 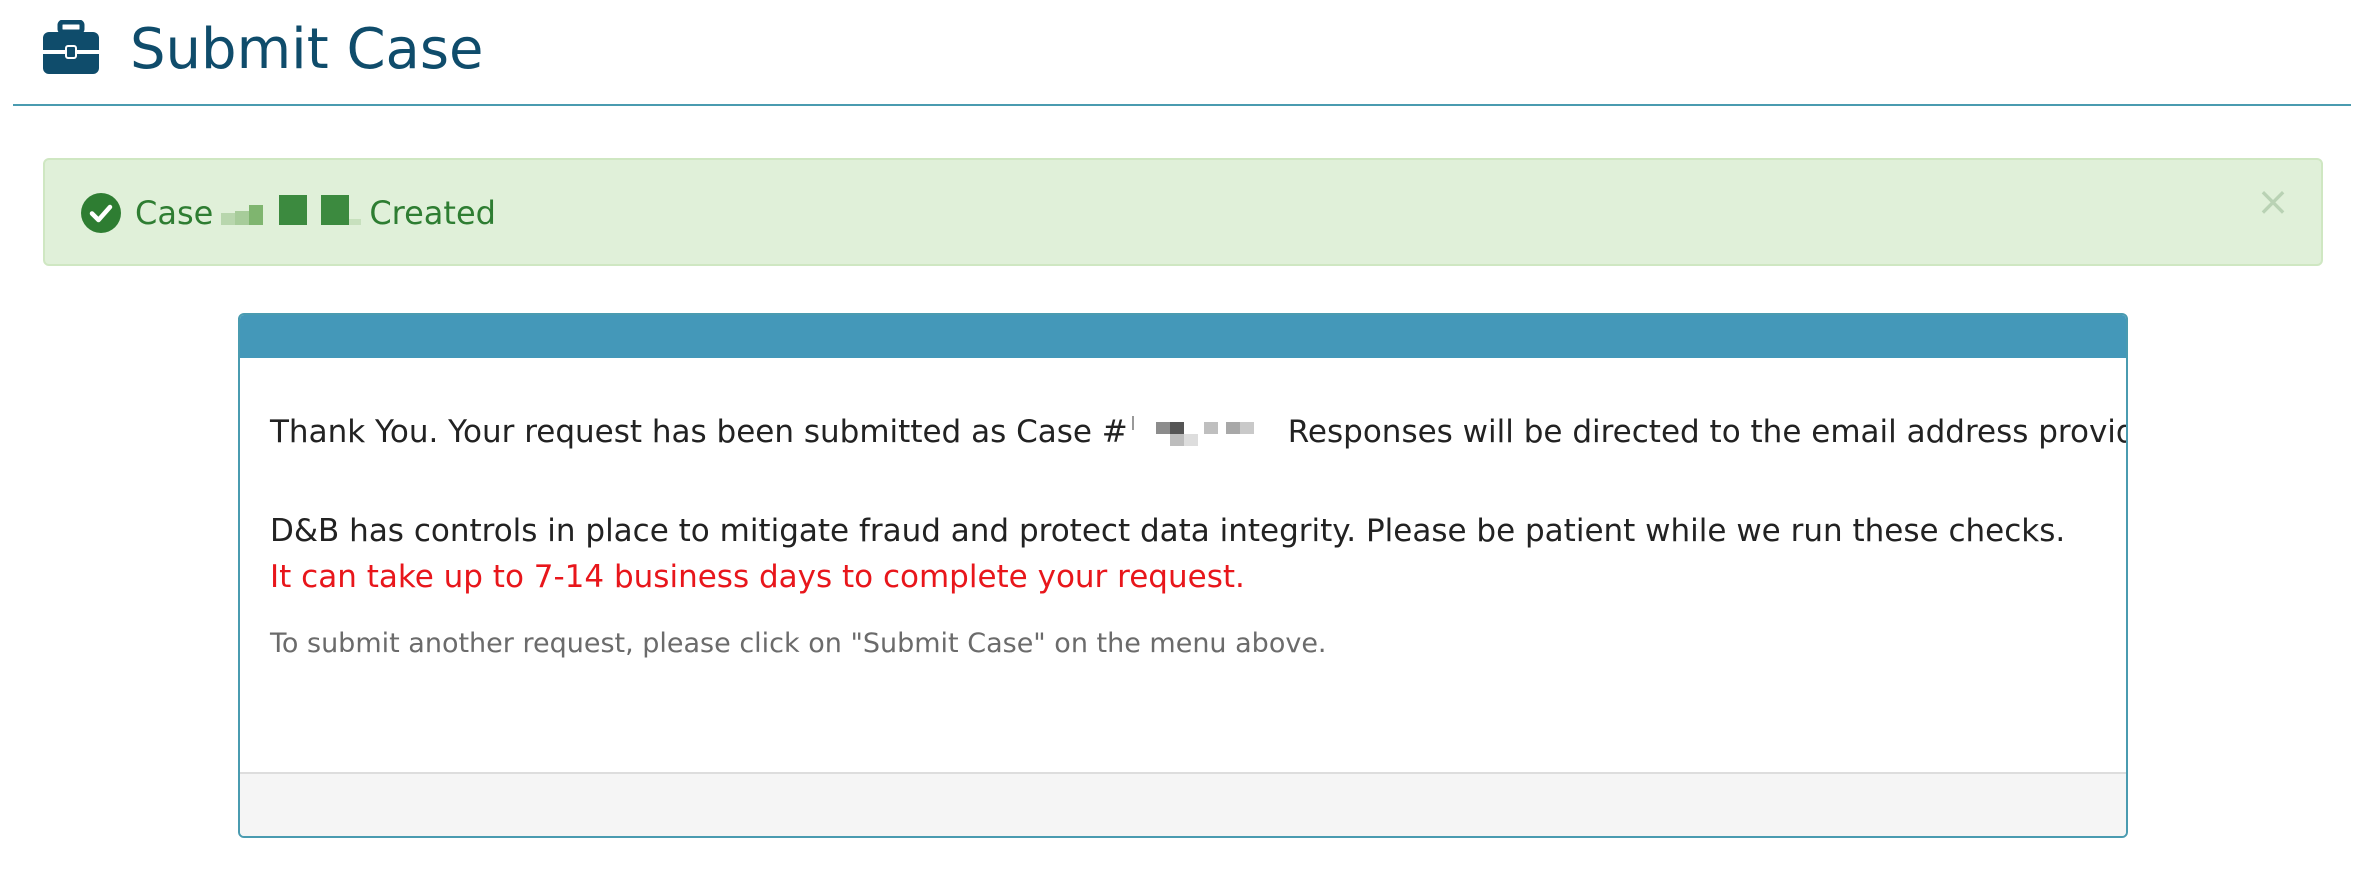 What do you see at coordinates (432, 213) in the screenshot?
I see `alert-suffix: Created` at bounding box center [432, 213].